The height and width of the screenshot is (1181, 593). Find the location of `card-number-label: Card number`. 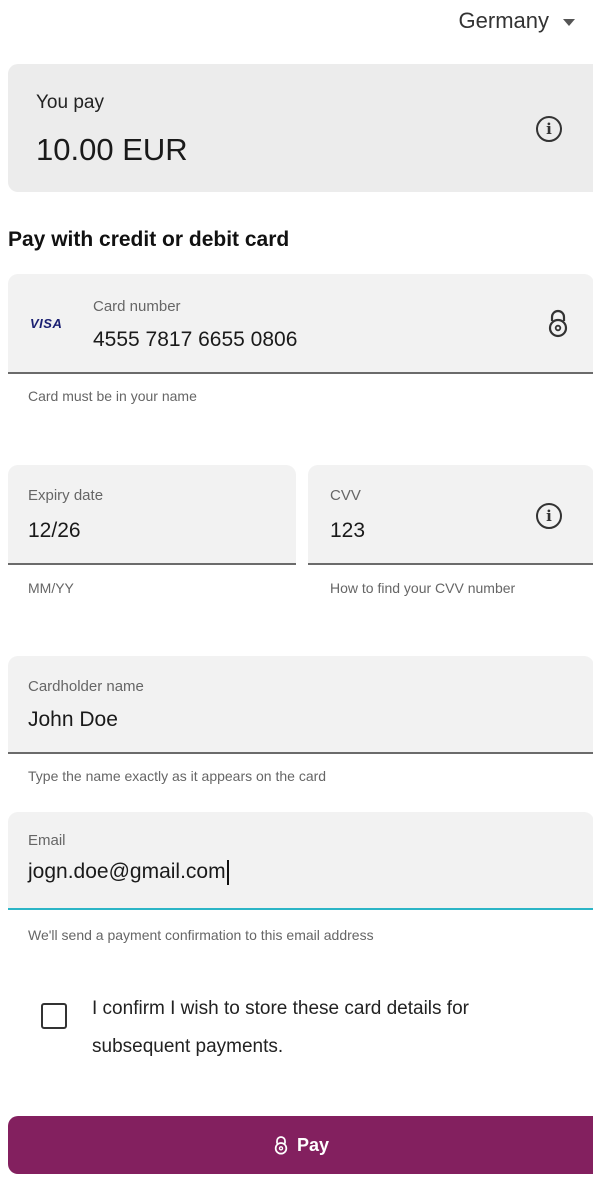

card-number-label: Card number is located at coordinates (137, 306).